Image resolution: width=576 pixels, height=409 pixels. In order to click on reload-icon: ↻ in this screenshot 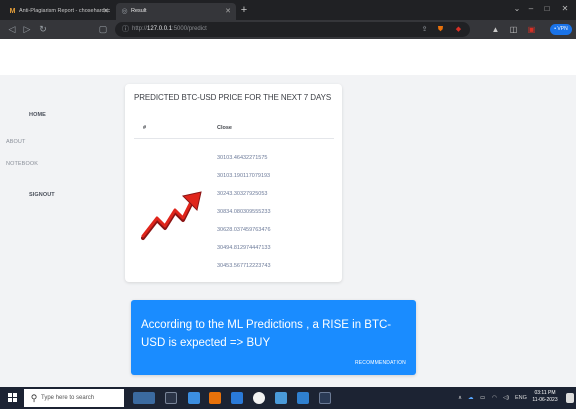, I will do `click(43, 29)`.